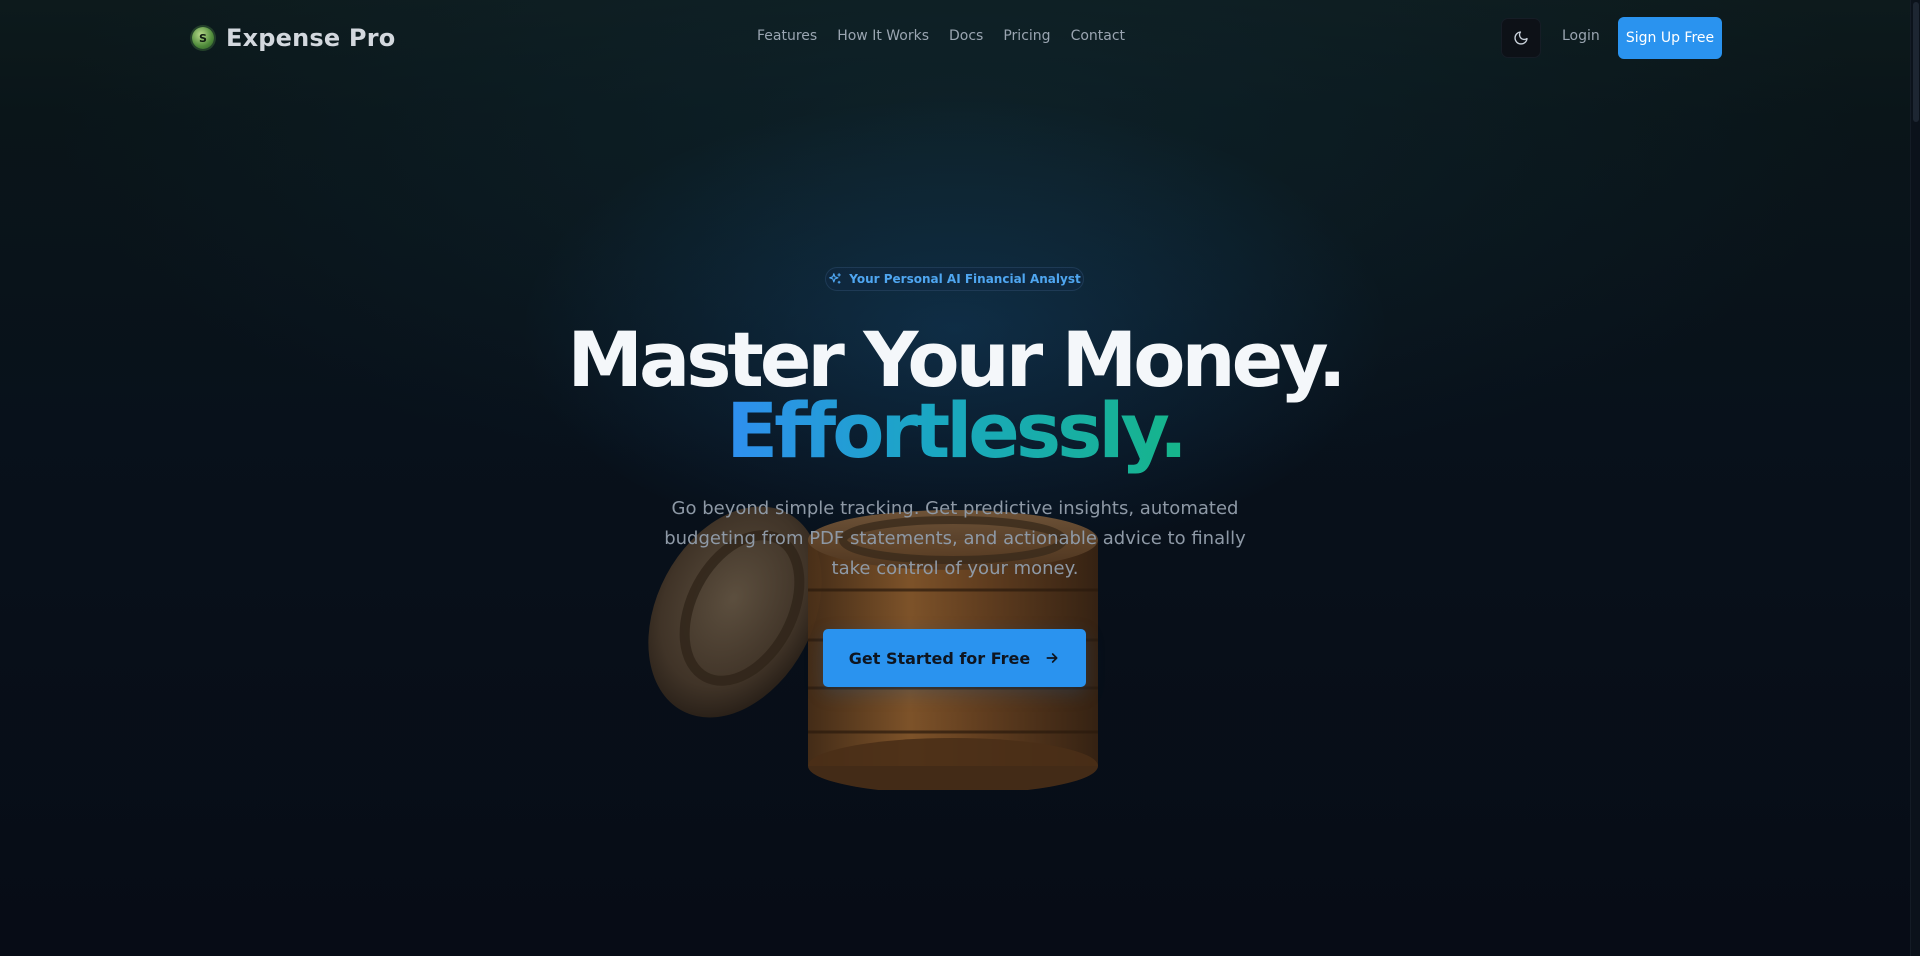  What do you see at coordinates (311, 38) in the screenshot?
I see `brand-name: Expense Pro` at bounding box center [311, 38].